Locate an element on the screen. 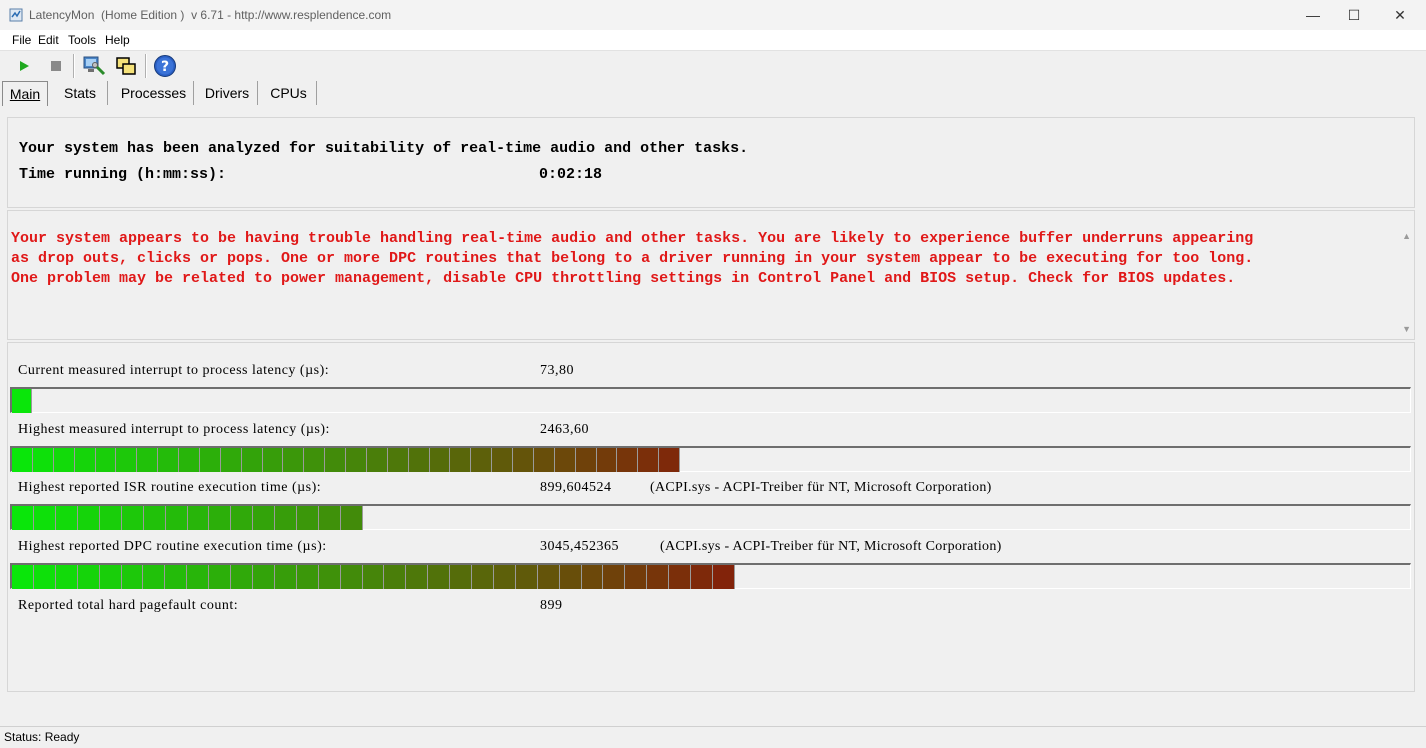 Image resolution: width=1426 pixels, height=748 pixels. status-text: Status: Ready is located at coordinates (42, 737).